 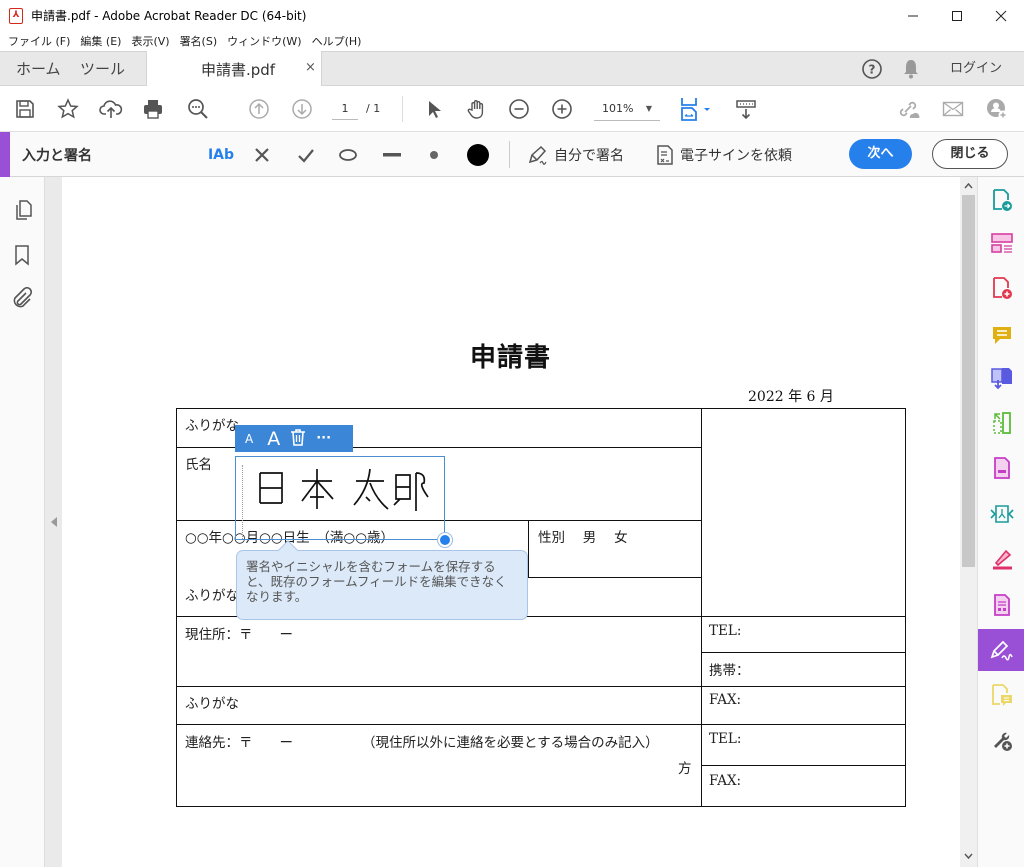 I want to click on email-icon, so click(x=953, y=109).